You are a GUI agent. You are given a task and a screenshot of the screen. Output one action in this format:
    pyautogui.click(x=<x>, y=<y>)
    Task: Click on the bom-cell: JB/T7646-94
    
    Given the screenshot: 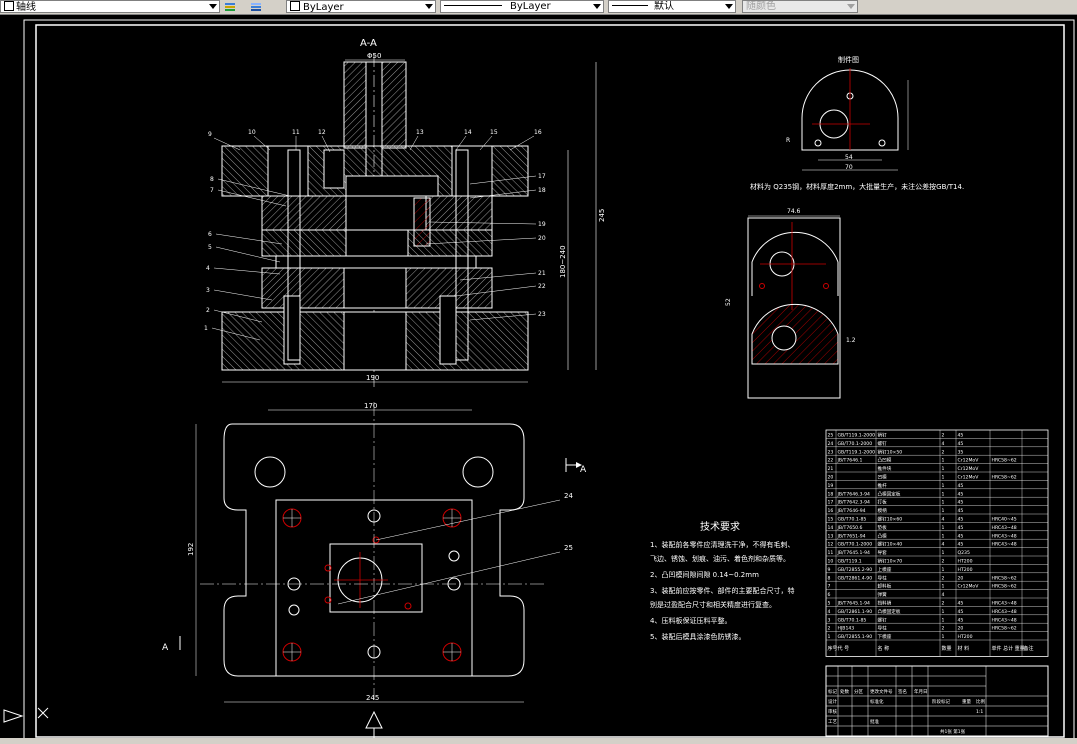 What is the action you would take?
    pyautogui.click(x=851, y=511)
    